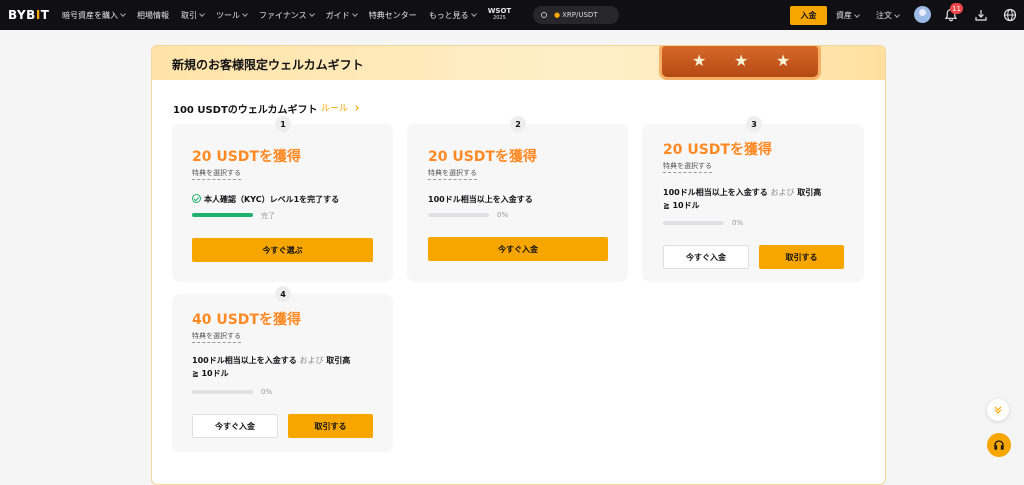  I want to click on nav-label: 特典センター, so click(392, 15).